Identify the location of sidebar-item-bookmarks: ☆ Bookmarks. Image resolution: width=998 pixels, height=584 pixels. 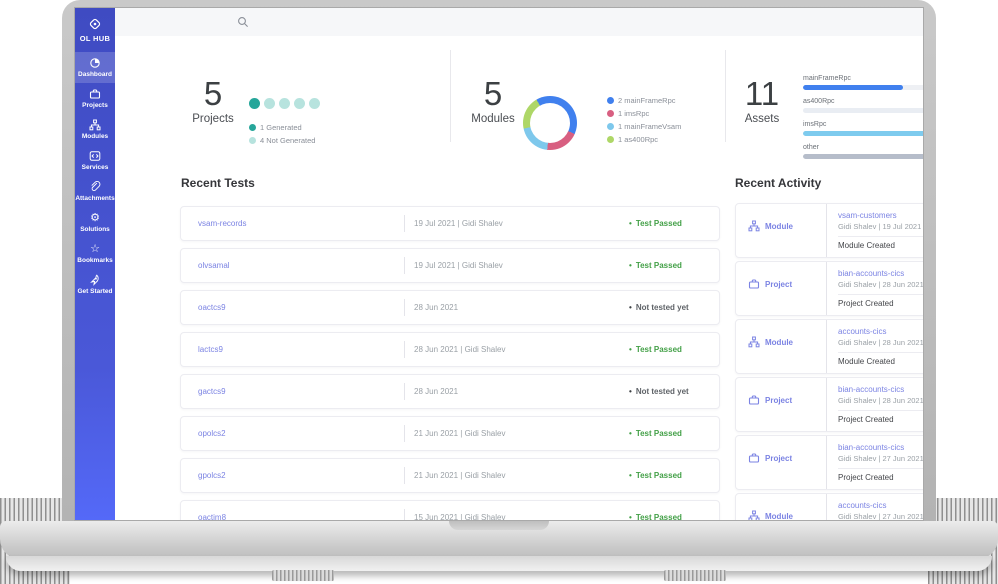
(95, 253).